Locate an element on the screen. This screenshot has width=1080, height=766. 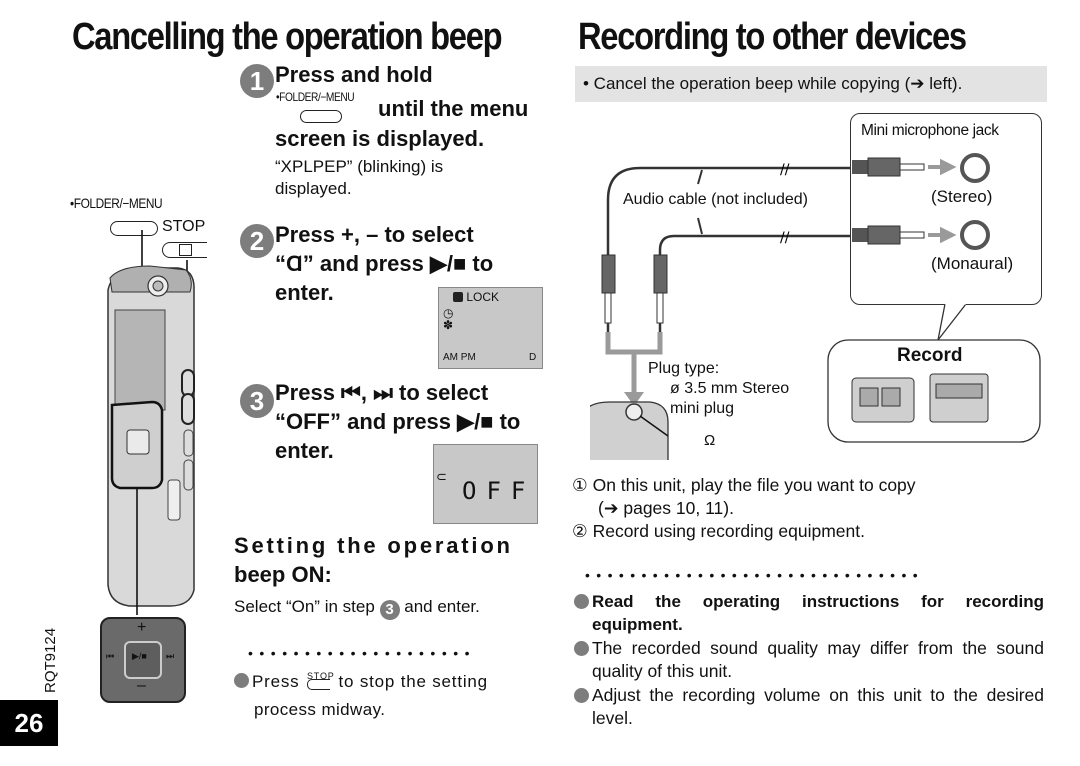
step-marker: ② is located at coordinates (580, 531).